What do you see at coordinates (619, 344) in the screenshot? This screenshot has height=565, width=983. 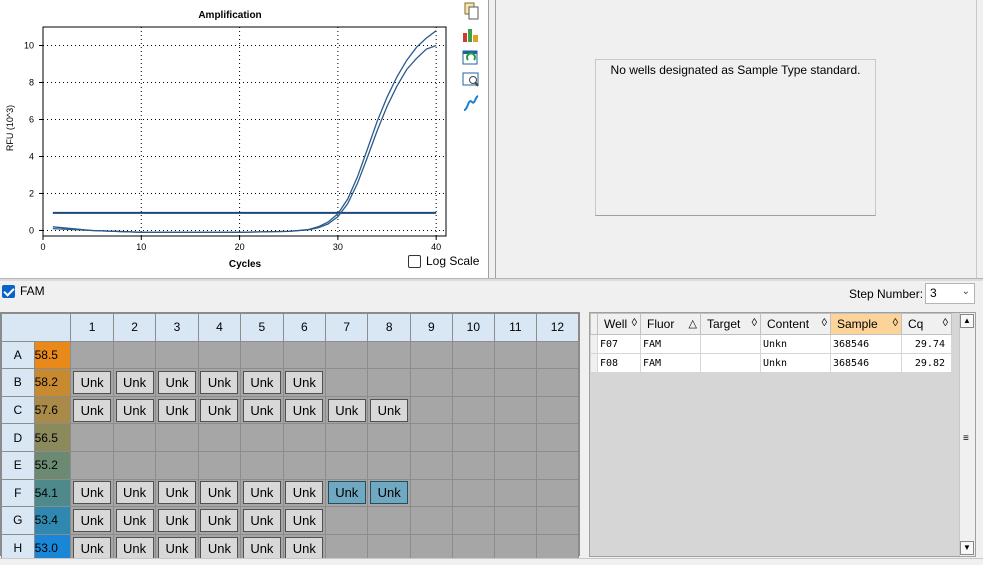 I see `table-cell: F07` at bounding box center [619, 344].